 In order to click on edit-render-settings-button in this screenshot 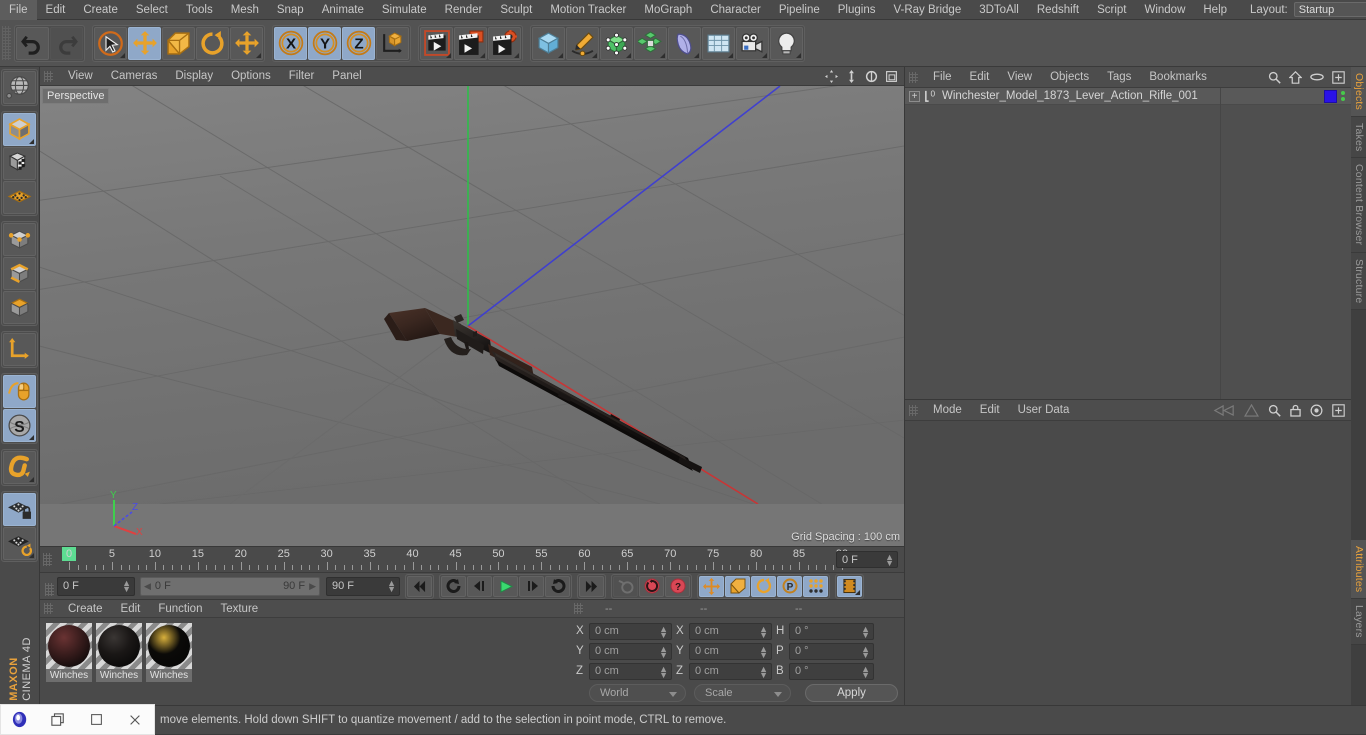, I will do `click(504, 43)`.